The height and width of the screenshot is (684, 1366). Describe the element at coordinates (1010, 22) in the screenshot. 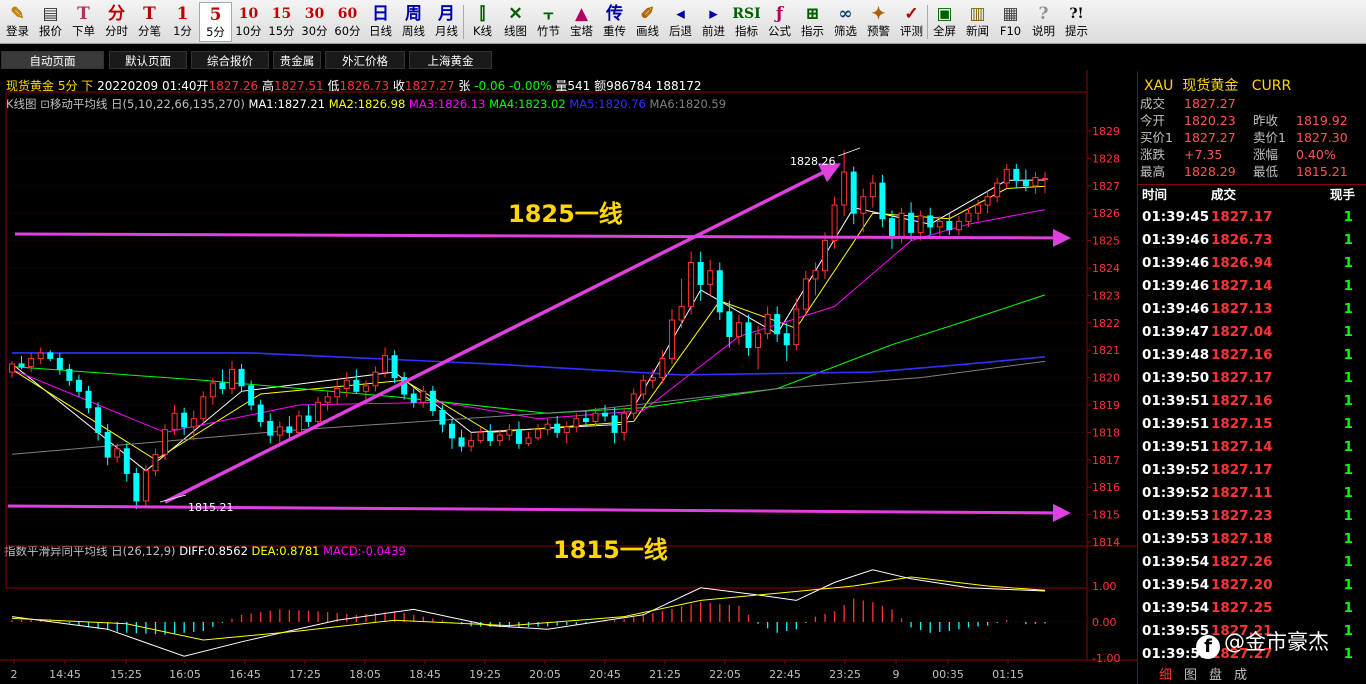

I see `toolbar-button-30: ▦ F10` at that location.